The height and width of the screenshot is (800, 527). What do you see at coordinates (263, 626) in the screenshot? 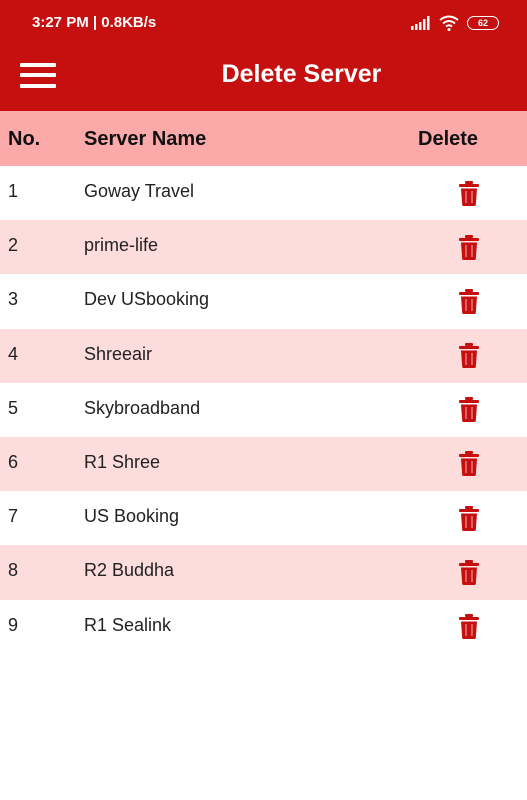
I see `table-row: 9 R1 Sealink` at bounding box center [263, 626].